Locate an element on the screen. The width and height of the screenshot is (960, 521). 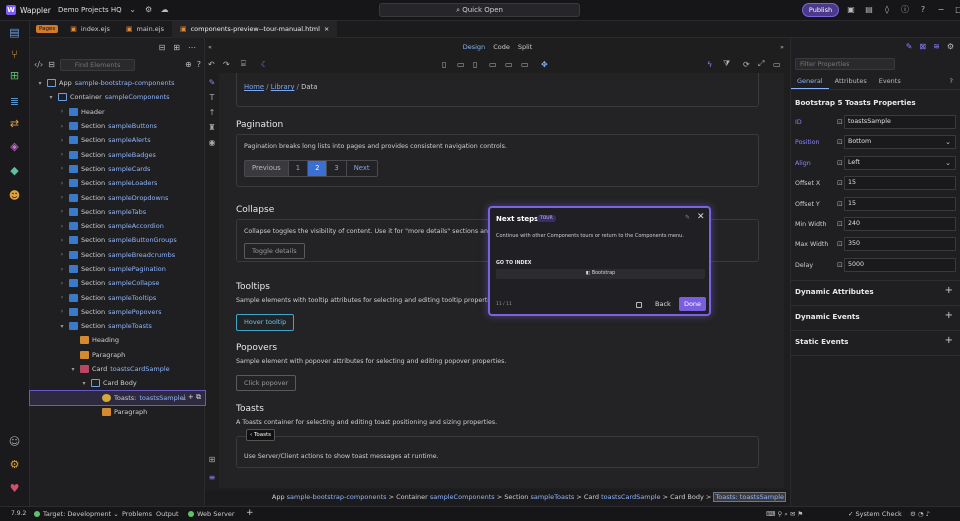
structure-icon: ⊟ is located at coordinates (51, 64).